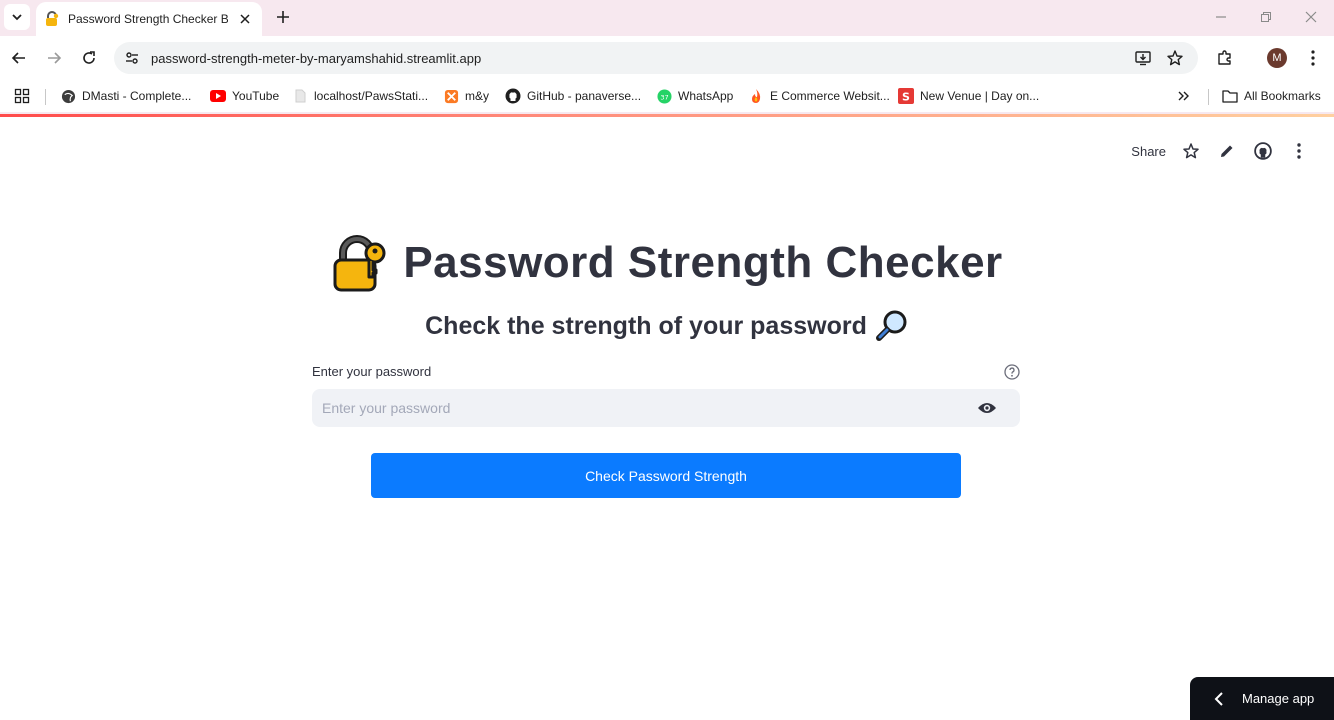 The width and height of the screenshot is (1334, 720). I want to click on extensions-button, so click(1225, 58).